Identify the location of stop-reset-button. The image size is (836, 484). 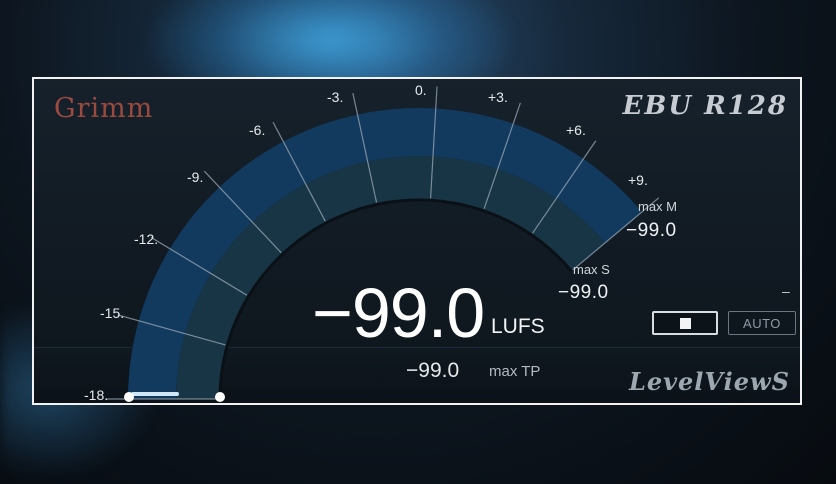
(685, 323).